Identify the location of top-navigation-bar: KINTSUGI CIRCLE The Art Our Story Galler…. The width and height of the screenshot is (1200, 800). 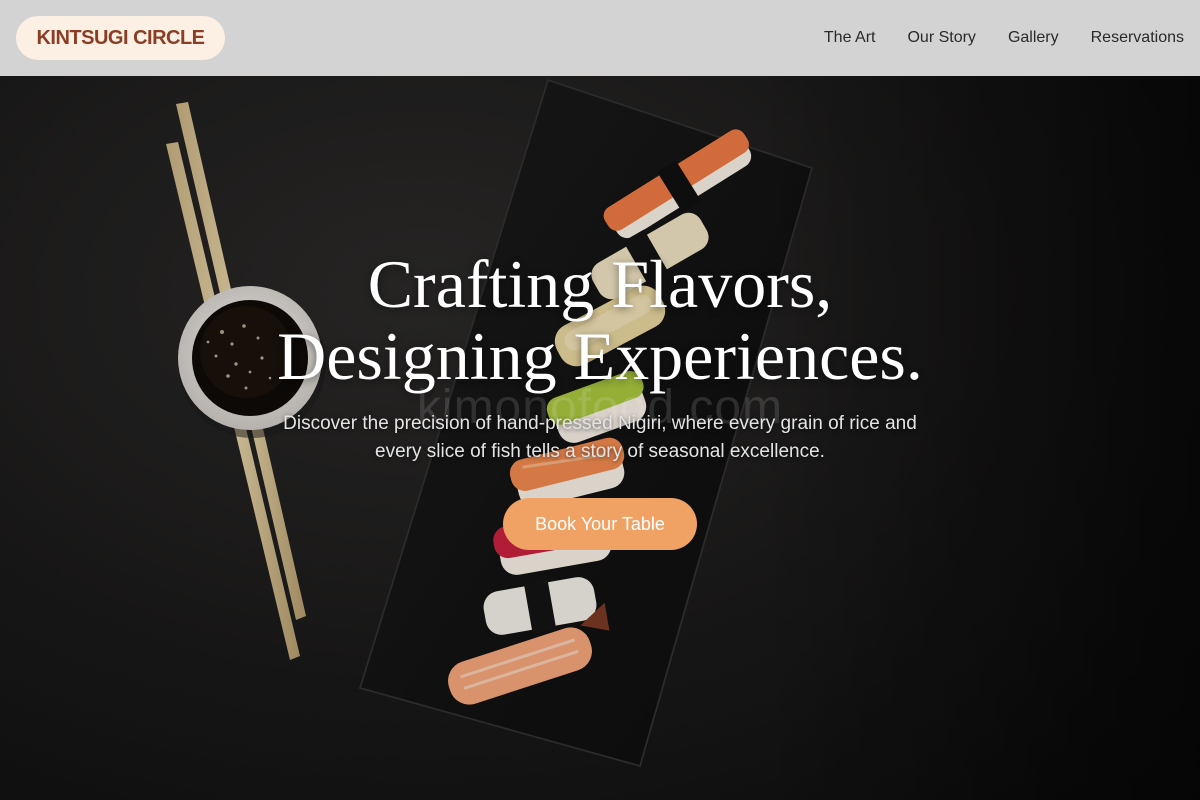
(600, 38).